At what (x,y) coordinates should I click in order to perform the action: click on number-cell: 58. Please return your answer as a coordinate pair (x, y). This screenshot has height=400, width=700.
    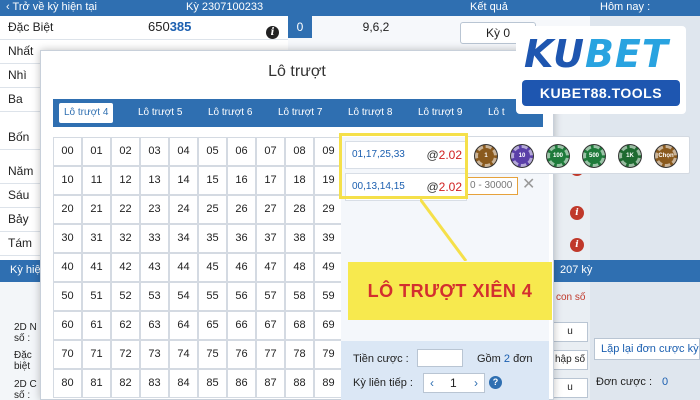
    Looking at the image, I should click on (299, 296).